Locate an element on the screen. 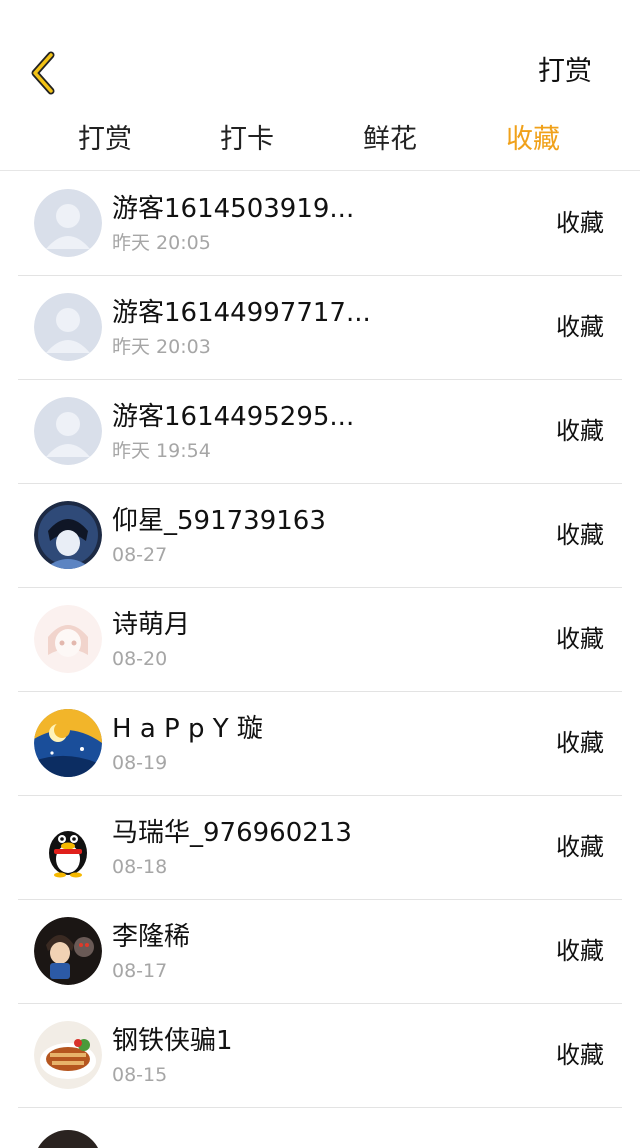 This screenshot has width=640, height=1148. top-bar: 打赏 is located at coordinates (320, 59).